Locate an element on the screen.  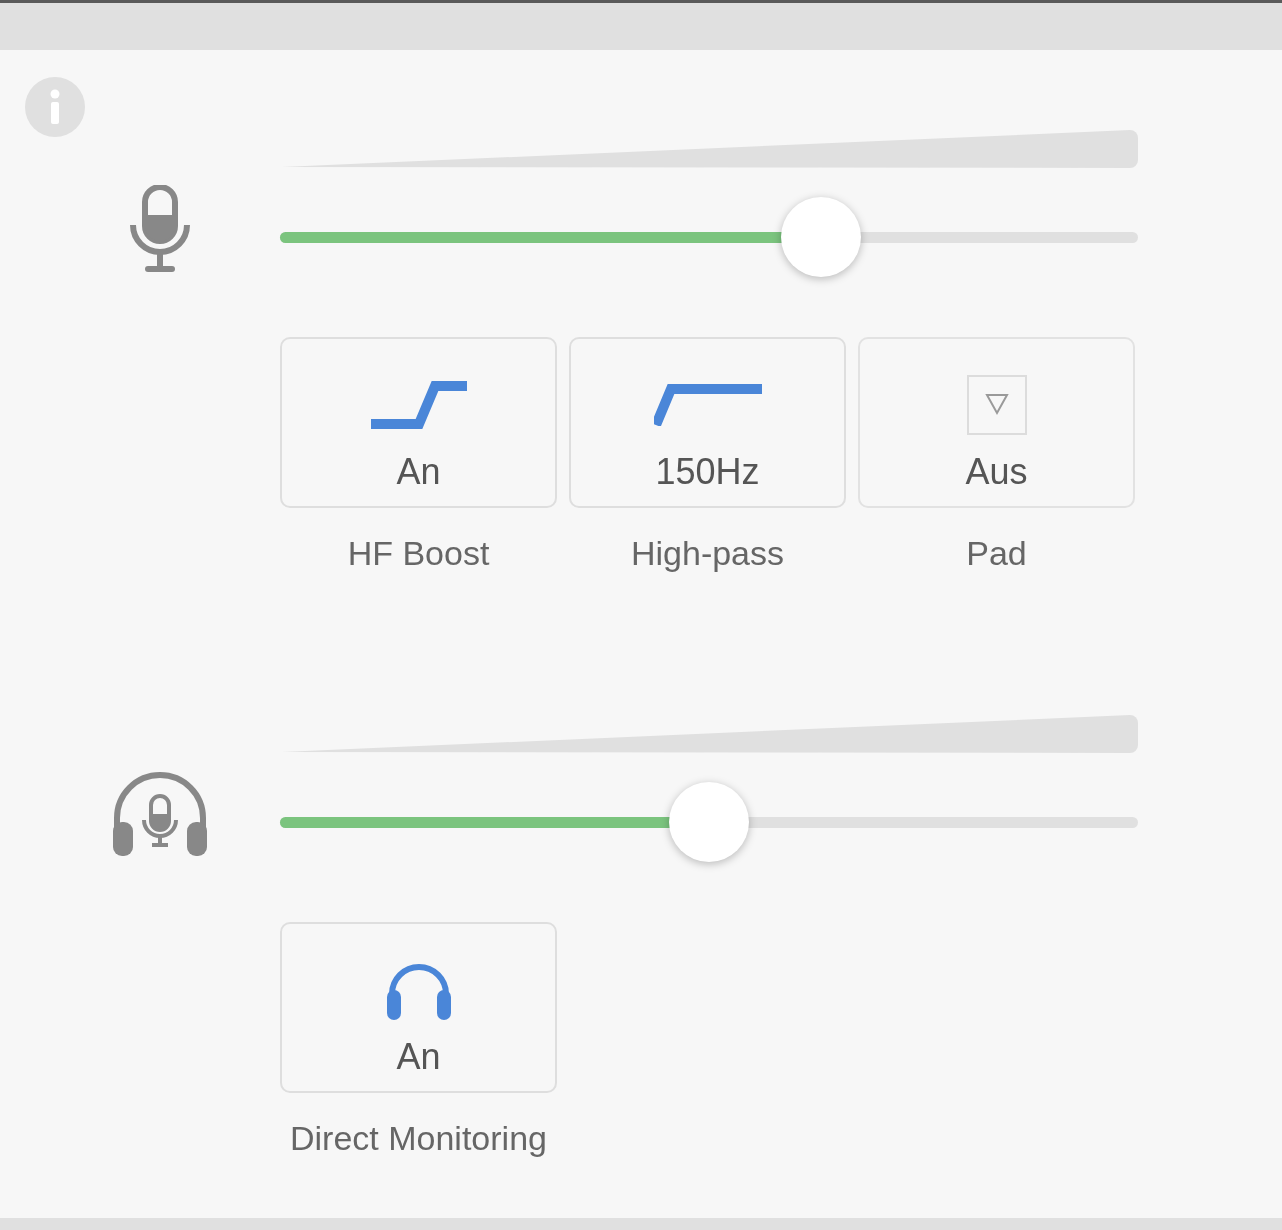
microphone-icon is located at coordinates (160, 229).